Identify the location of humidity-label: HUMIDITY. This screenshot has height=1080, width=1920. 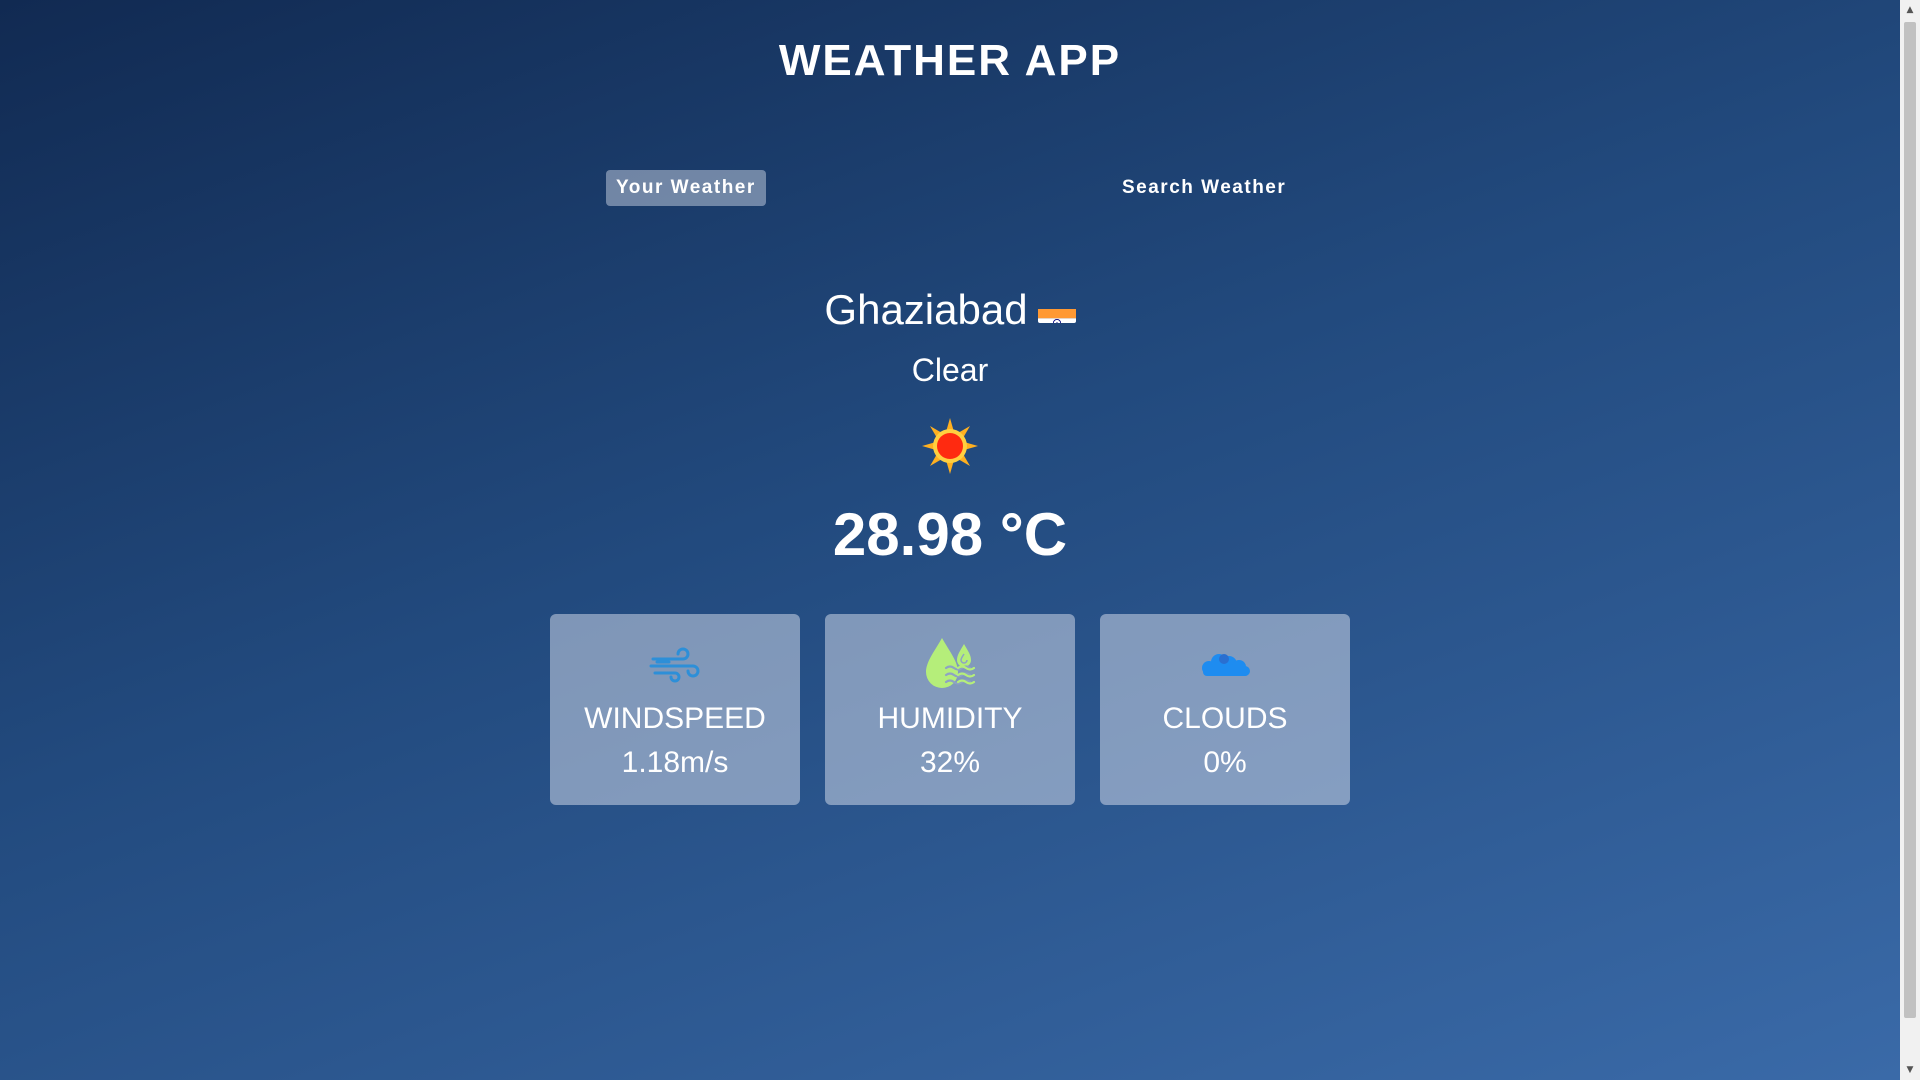
(950, 718).